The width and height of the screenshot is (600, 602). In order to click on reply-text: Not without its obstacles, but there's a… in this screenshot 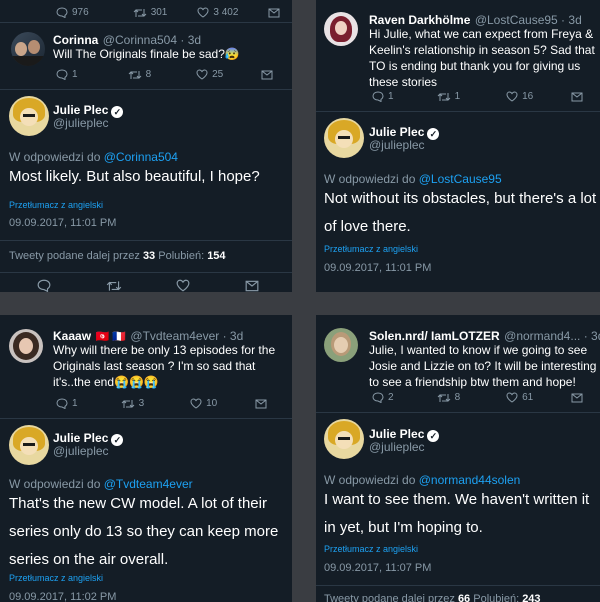, I will do `click(460, 212)`.